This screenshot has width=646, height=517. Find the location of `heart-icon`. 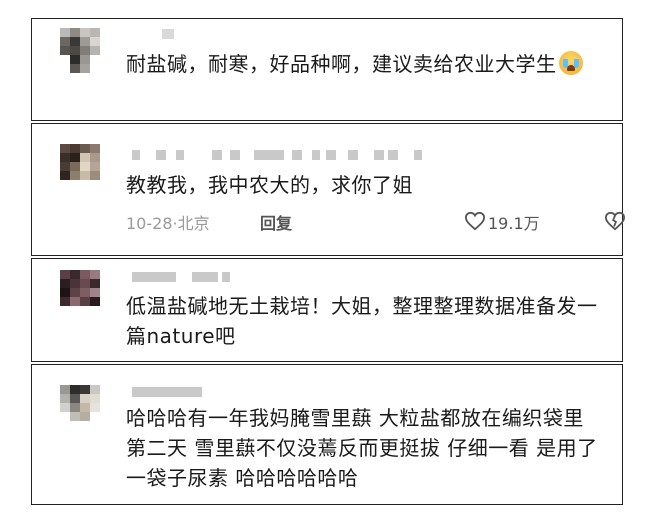

heart-icon is located at coordinates (475, 221).